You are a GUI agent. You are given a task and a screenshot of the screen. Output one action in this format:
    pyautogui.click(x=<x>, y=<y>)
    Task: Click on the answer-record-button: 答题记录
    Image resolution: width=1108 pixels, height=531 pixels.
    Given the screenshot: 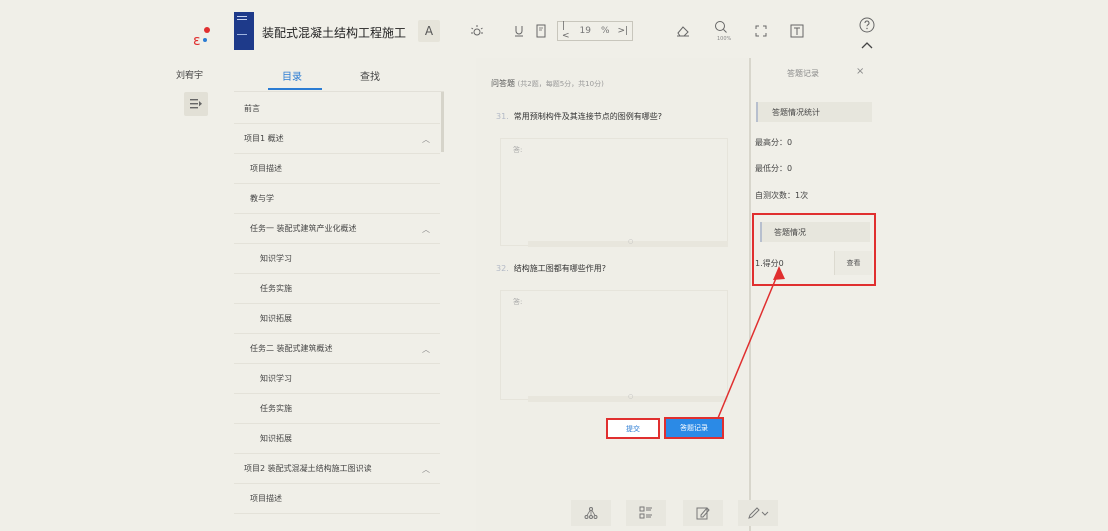 What is the action you would take?
    pyautogui.click(x=694, y=428)
    